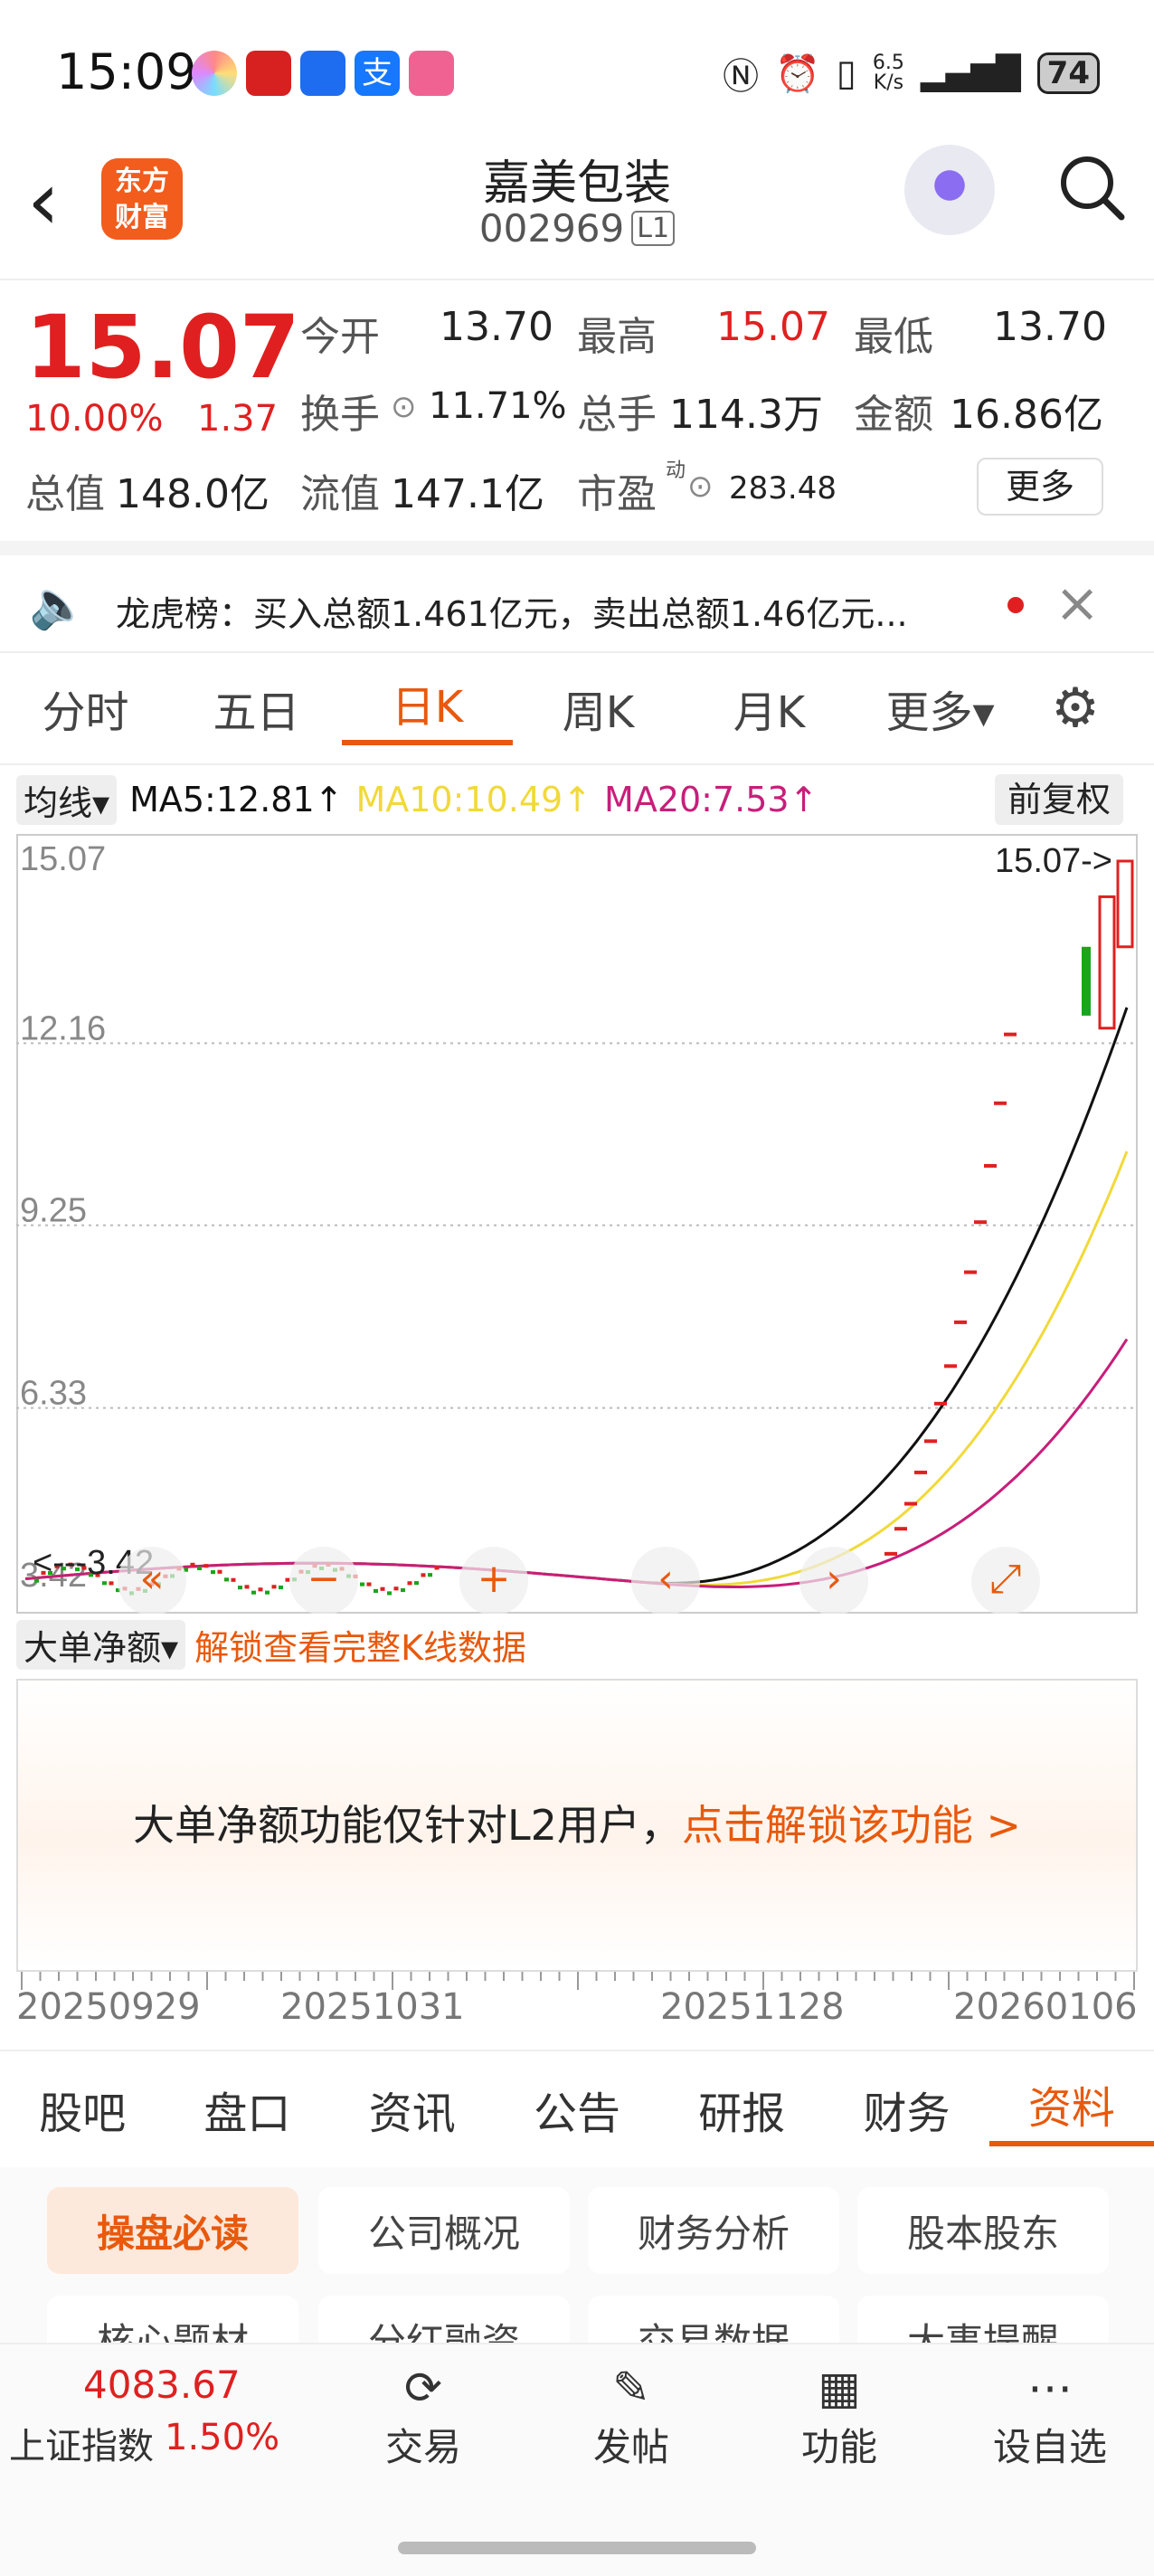 This screenshot has height=2576, width=1154. I want to click on pe-dynamic-mark: 动, so click(676, 471).